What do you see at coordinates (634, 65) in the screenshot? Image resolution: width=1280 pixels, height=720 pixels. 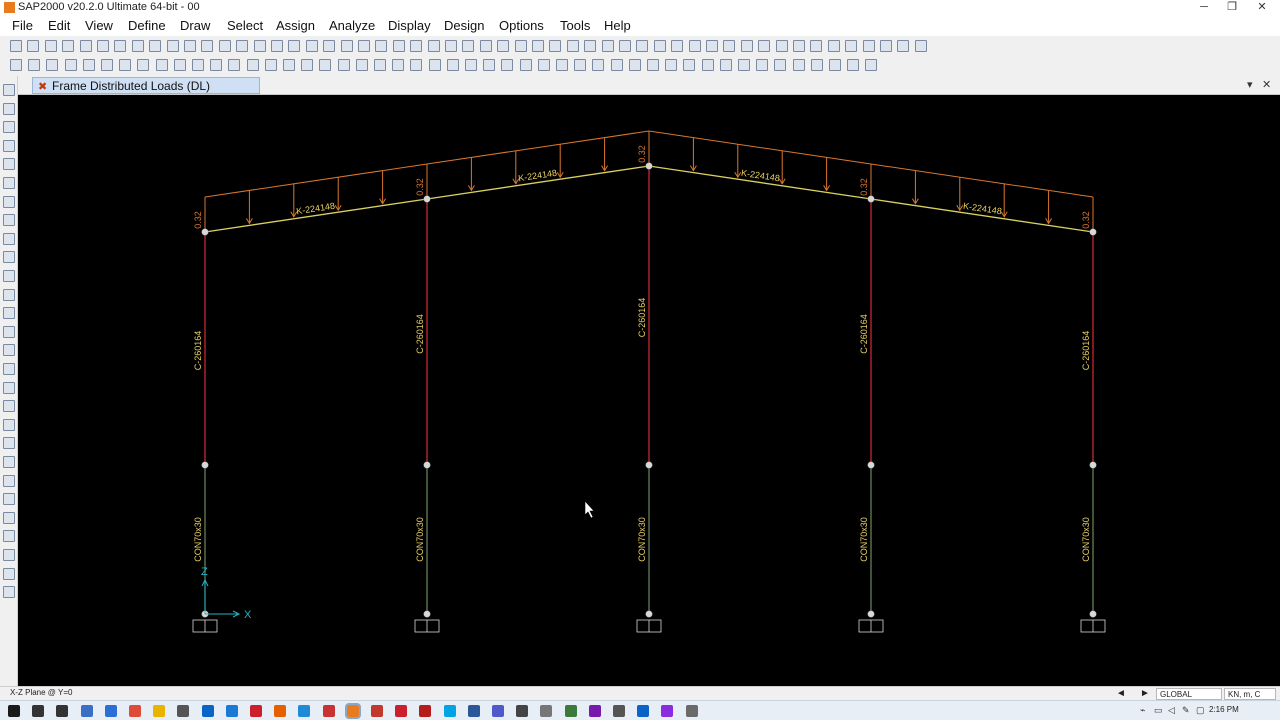 I see `joint-pattern-icon` at bounding box center [634, 65].